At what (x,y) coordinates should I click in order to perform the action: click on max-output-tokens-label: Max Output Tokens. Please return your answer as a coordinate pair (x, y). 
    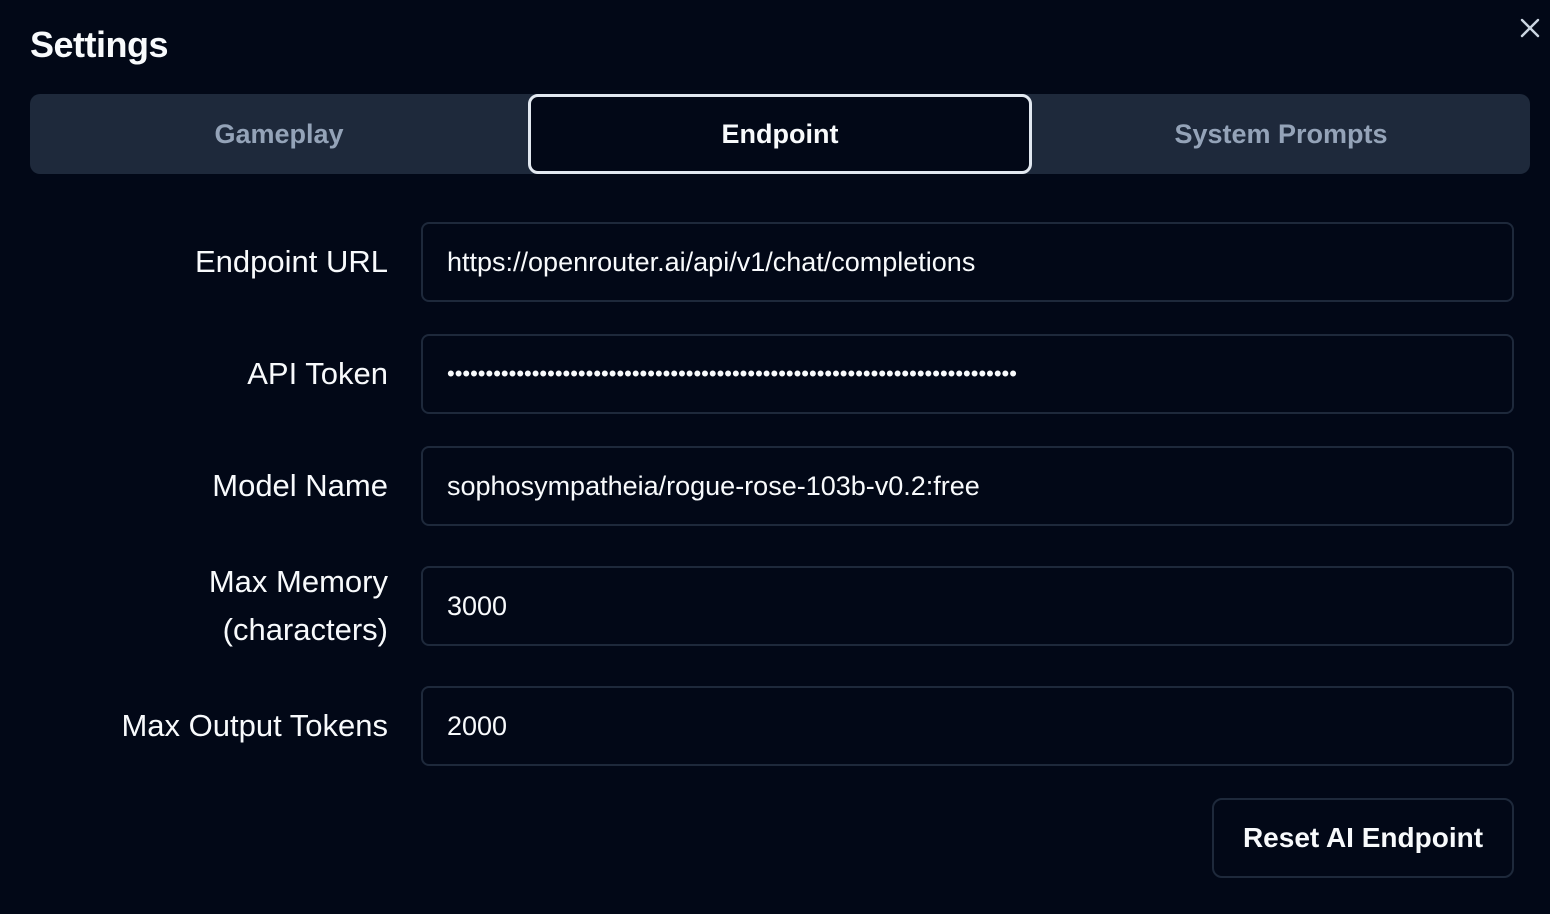
    Looking at the image, I should click on (254, 725).